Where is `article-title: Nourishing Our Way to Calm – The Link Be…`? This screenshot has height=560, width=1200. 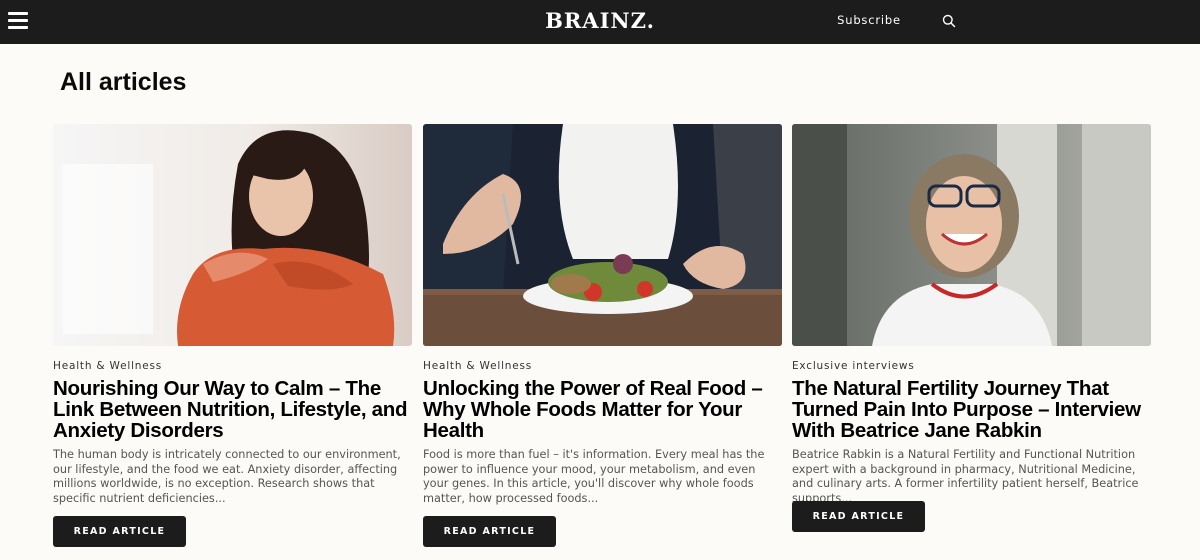 article-title: Nourishing Our Way to Calm – The Link Be… is located at coordinates (232, 409).